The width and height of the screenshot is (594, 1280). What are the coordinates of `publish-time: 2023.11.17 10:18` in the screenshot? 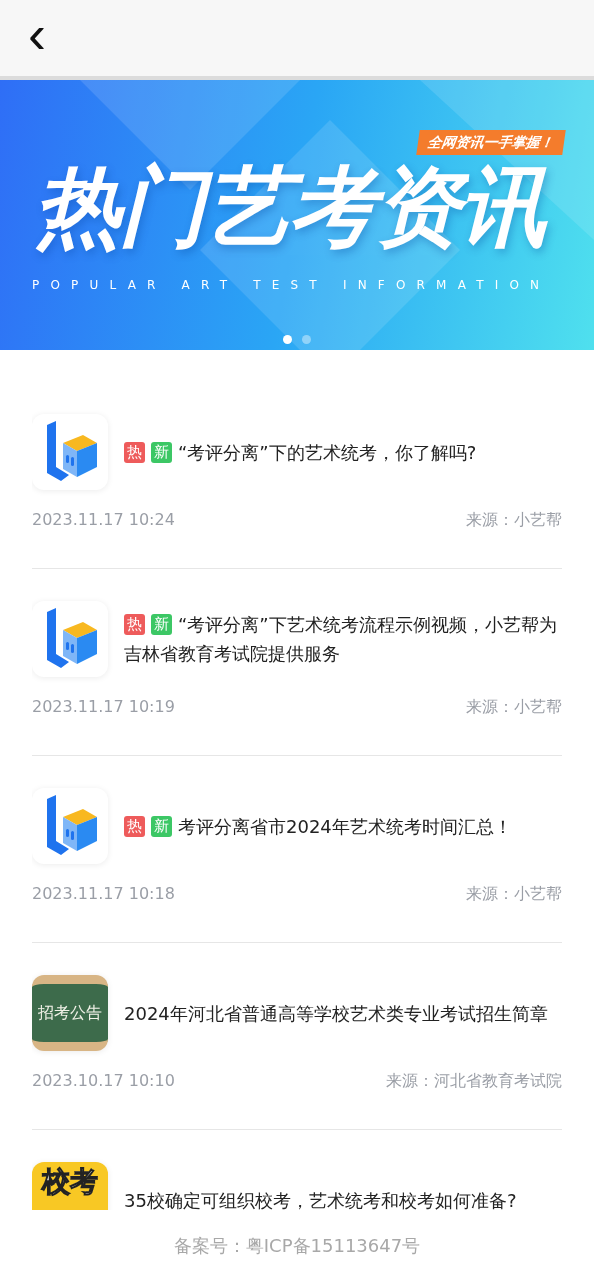 It's located at (103, 894).